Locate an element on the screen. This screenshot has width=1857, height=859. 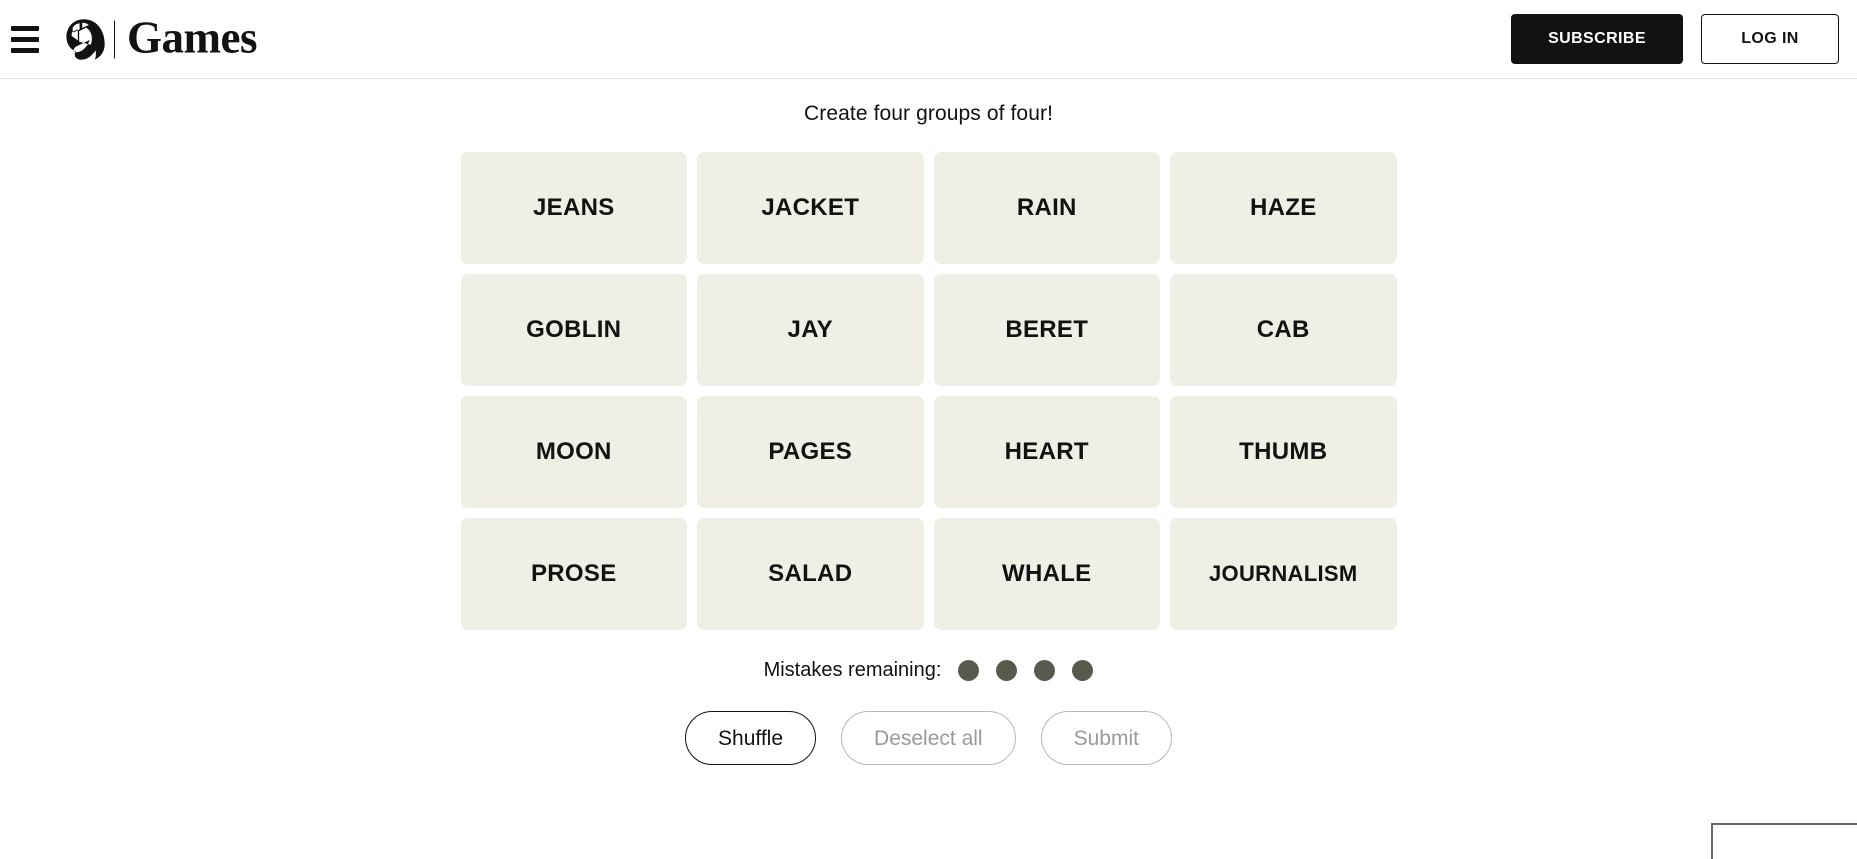
tile-thumb: THUMB is located at coordinates (1283, 452).